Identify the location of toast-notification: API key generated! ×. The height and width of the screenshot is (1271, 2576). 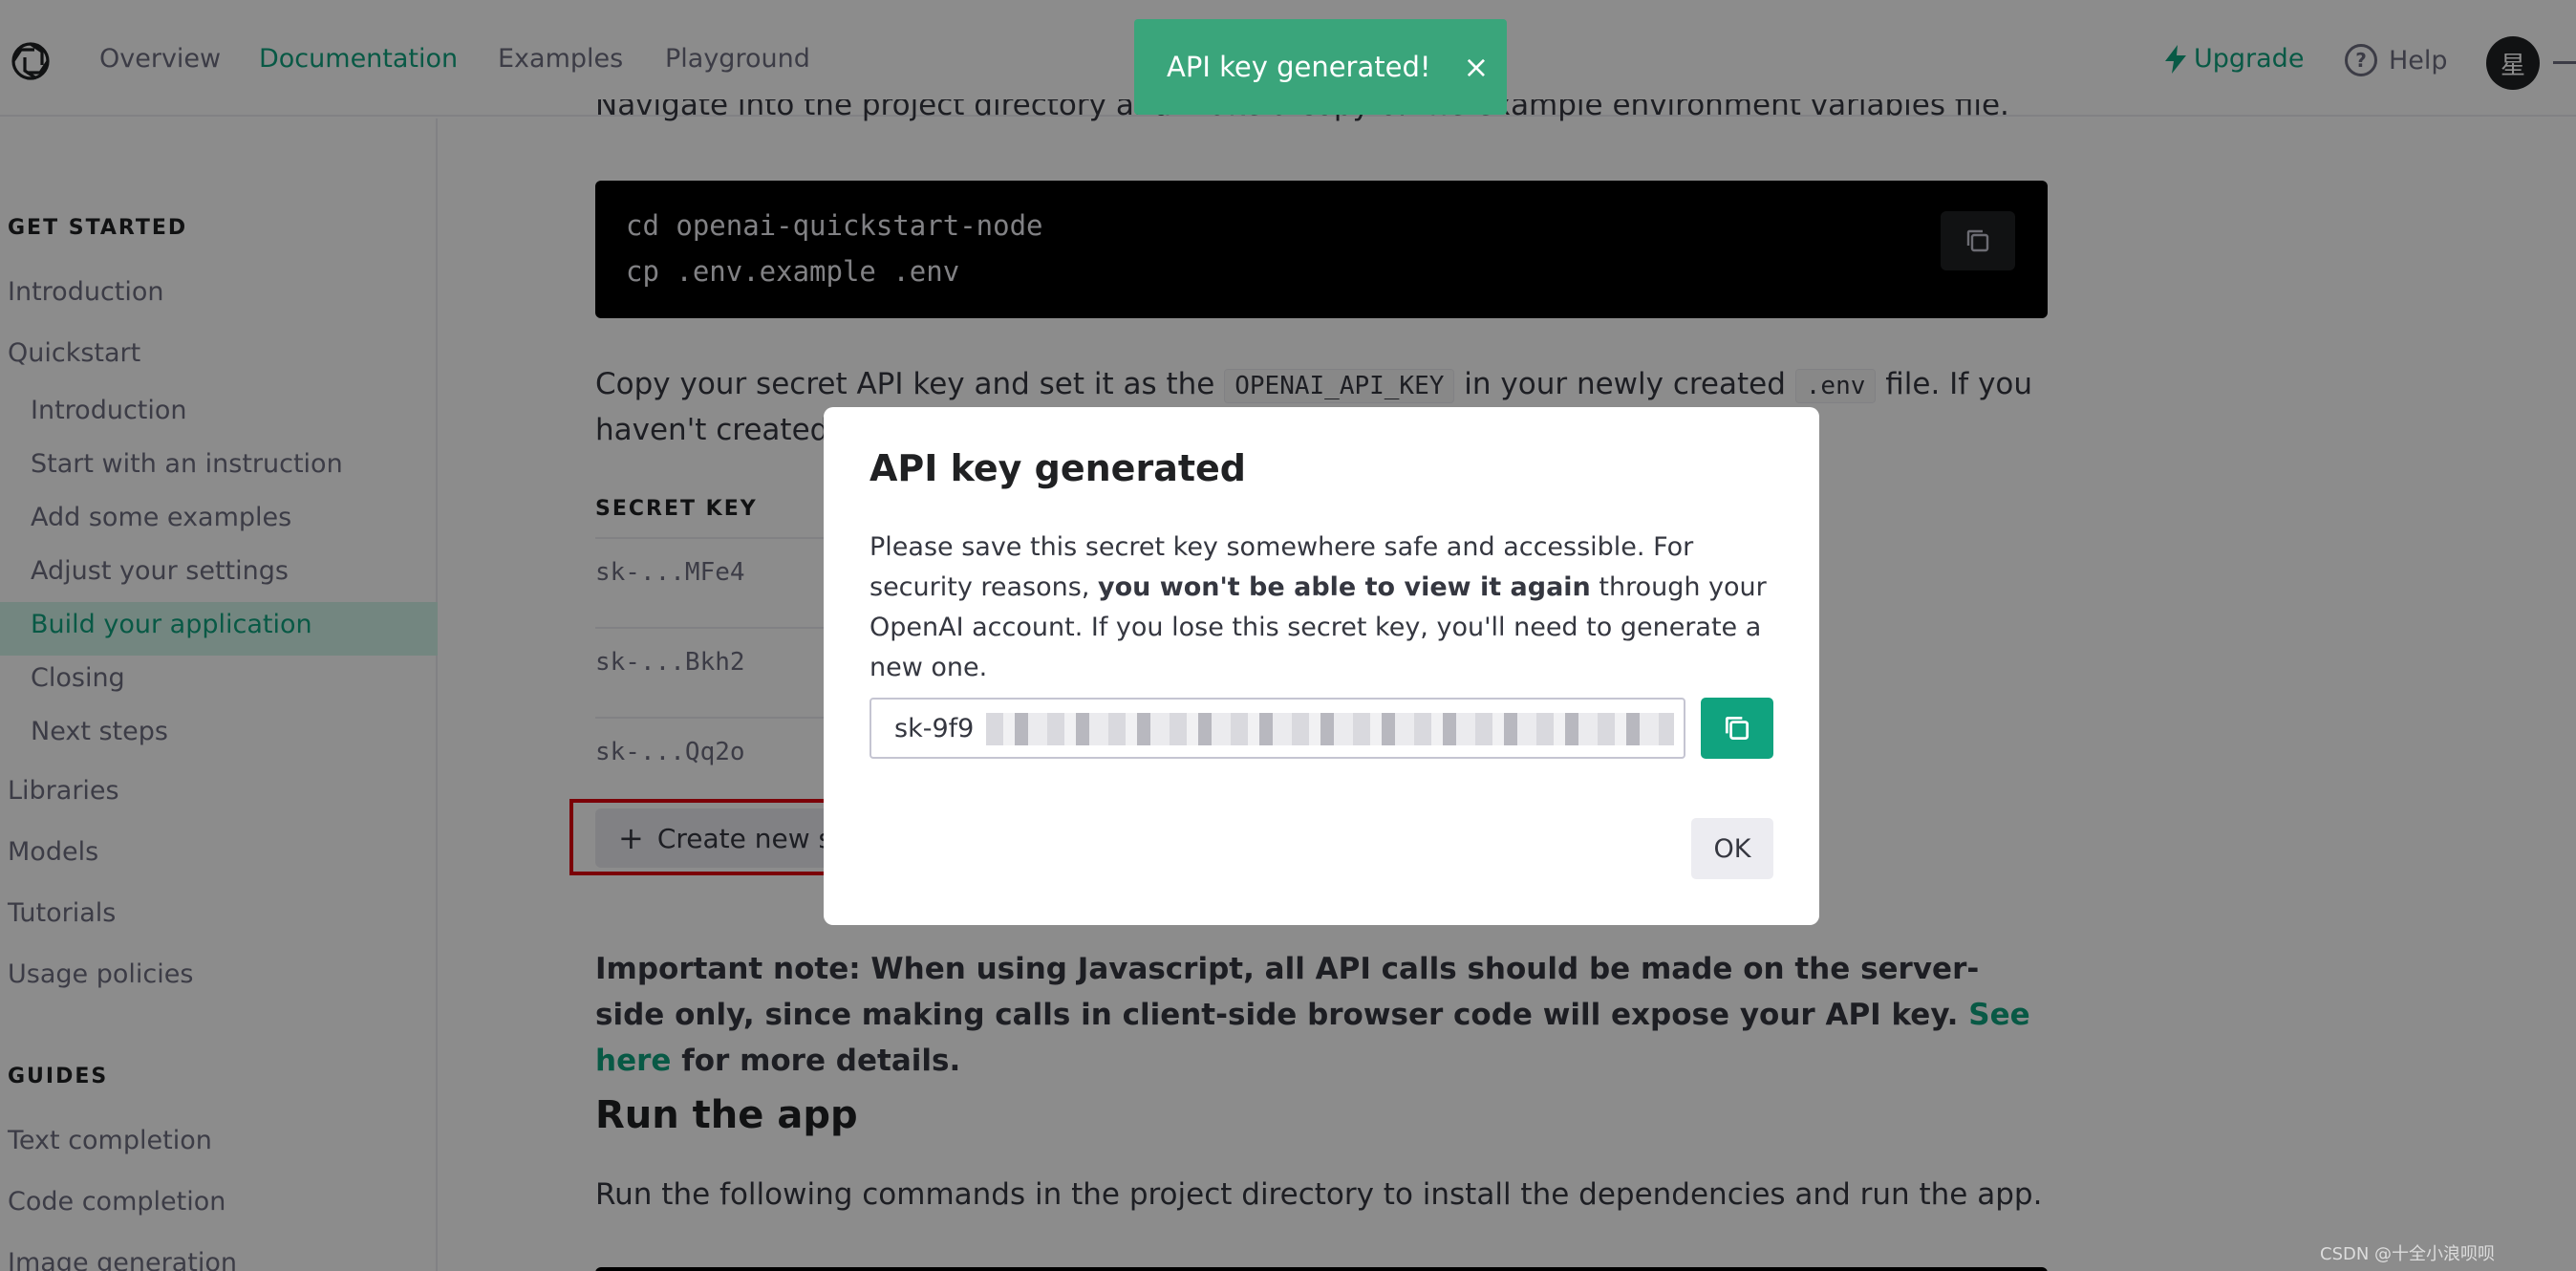
(1320, 67).